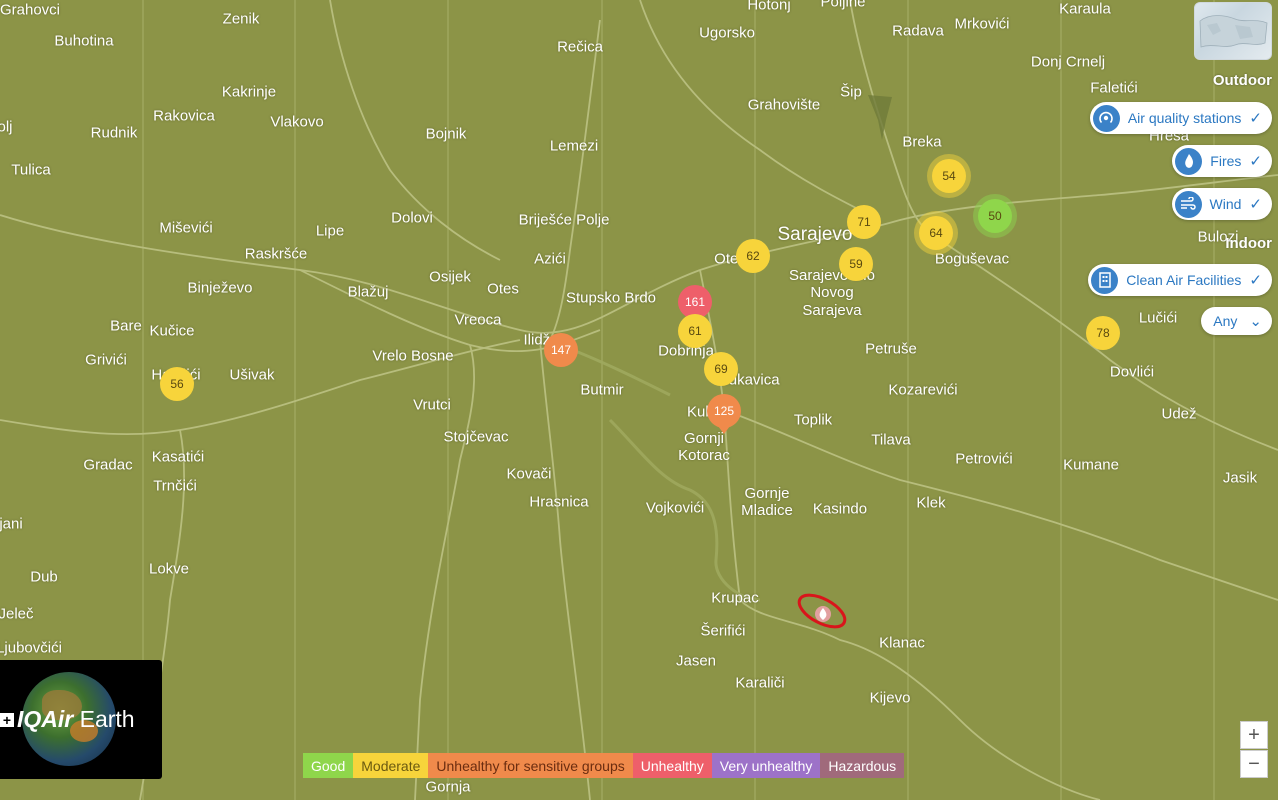 Image resolution: width=1278 pixels, height=800 pixels. What do you see at coordinates (936, 233) in the screenshot?
I see `aqi-marker: 64` at bounding box center [936, 233].